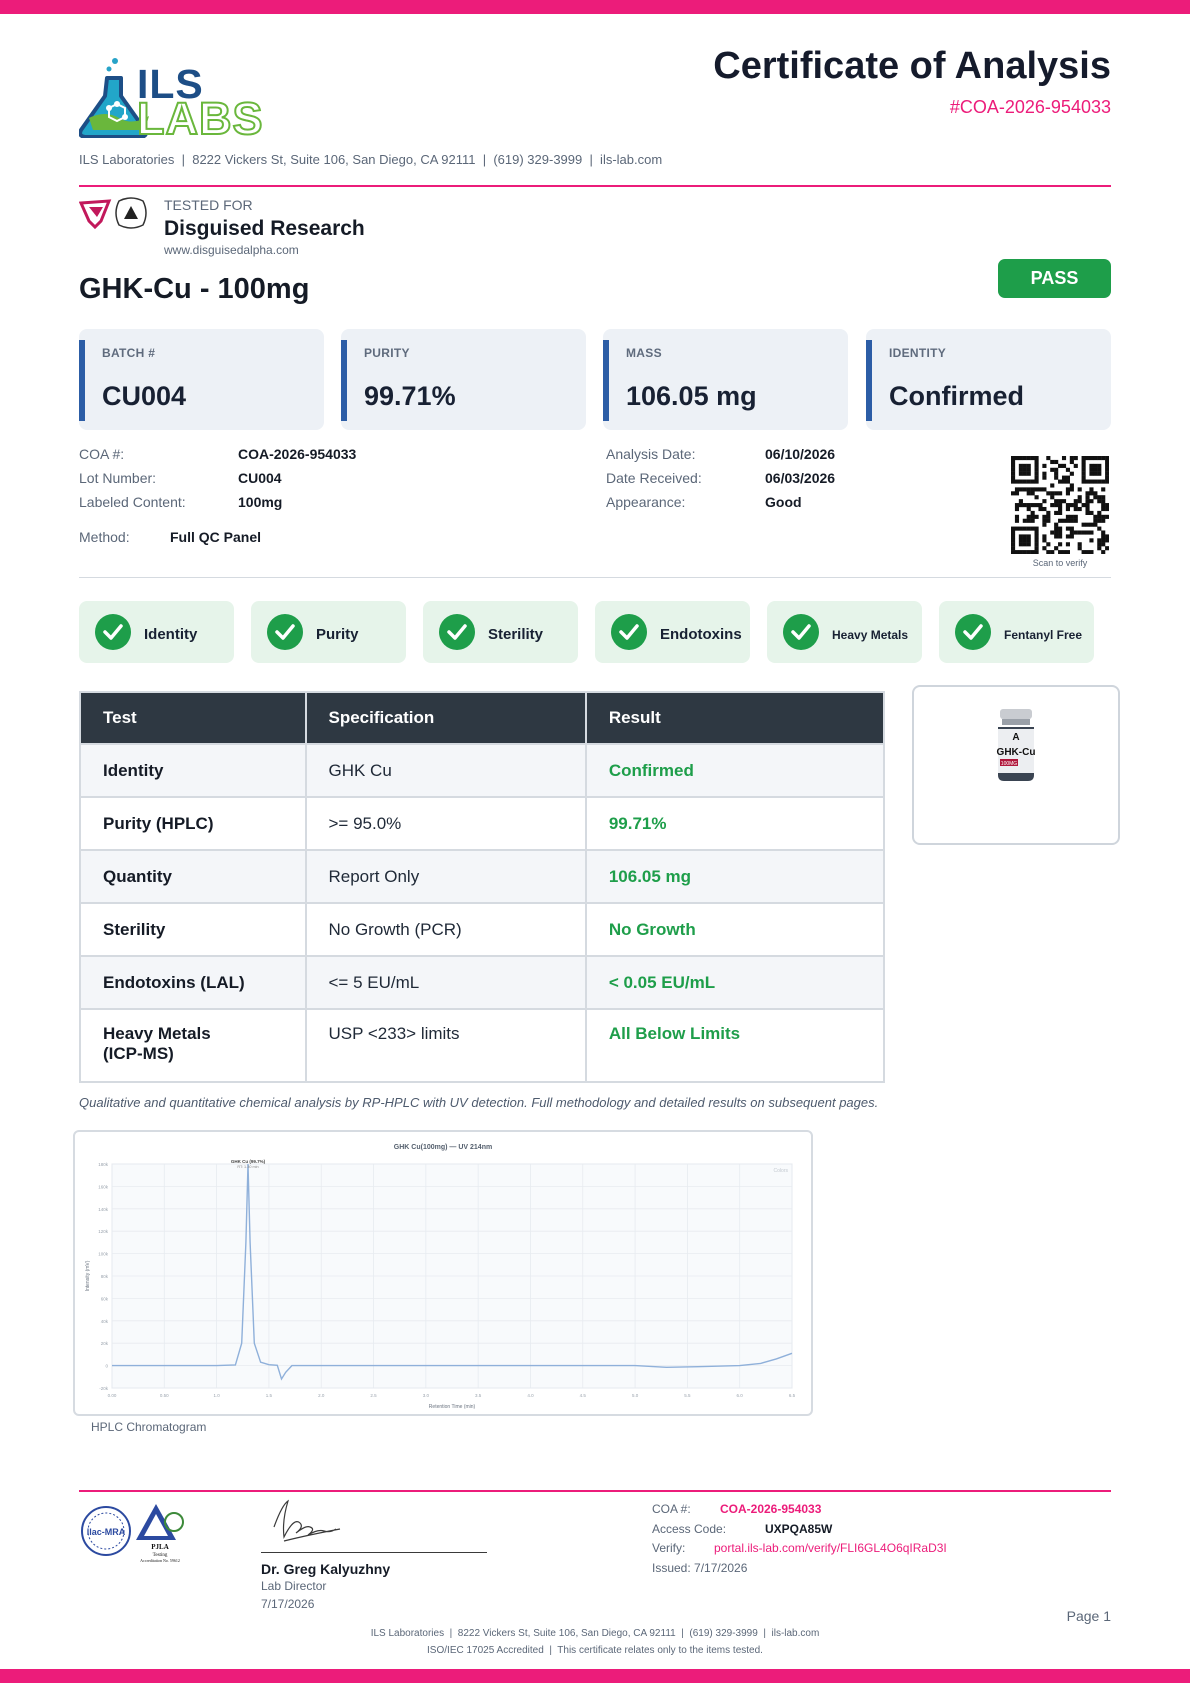  I want to click on table-header-row: Test Specification Result, so click(482, 718).